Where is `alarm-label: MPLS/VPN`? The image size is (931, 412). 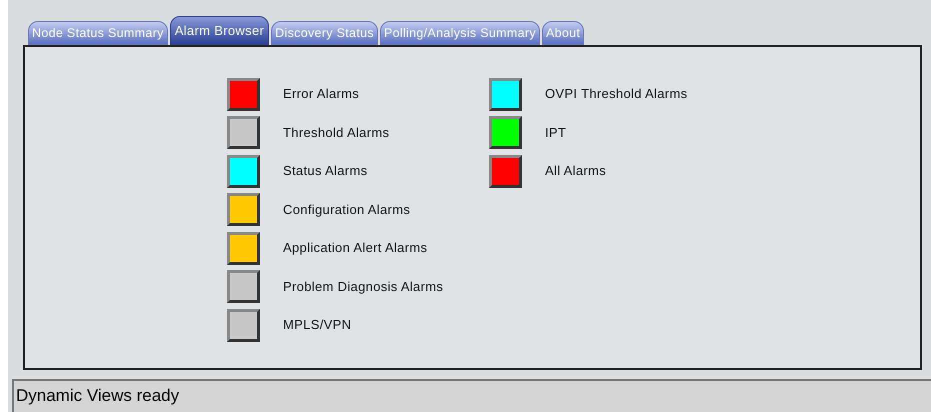 alarm-label: MPLS/VPN is located at coordinates (317, 325).